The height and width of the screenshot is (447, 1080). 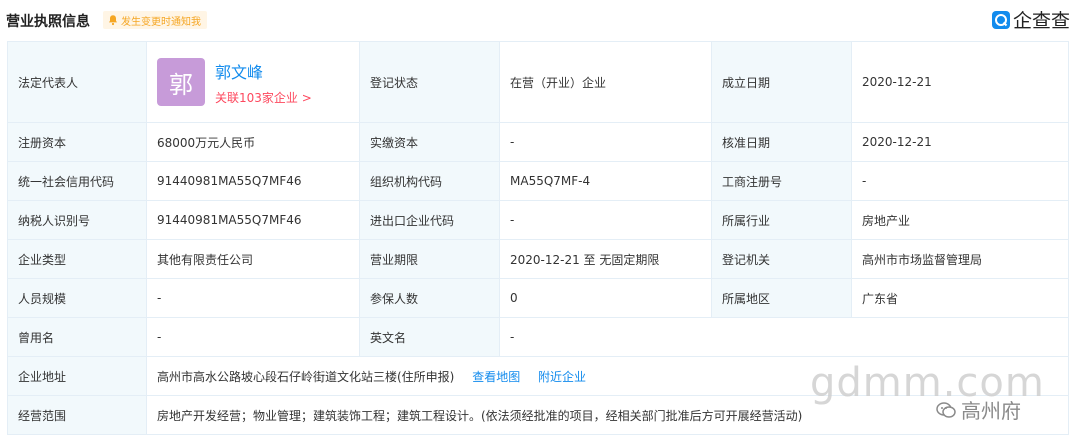 I want to click on label-legal-rep: 法定代表人, so click(x=77, y=82).